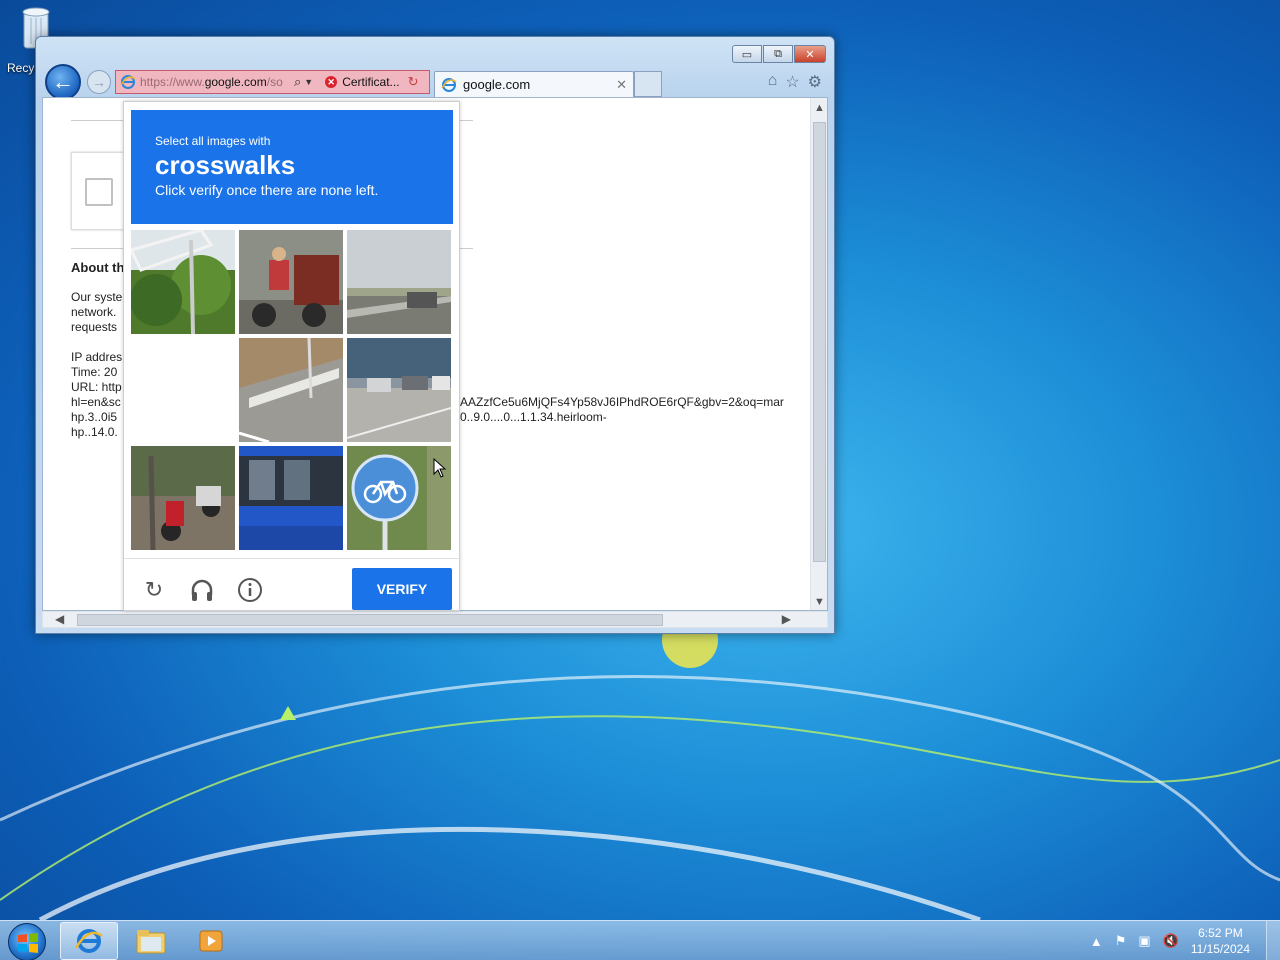 The image size is (1280, 960). Describe the element at coordinates (1144, 941) in the screenshot. I see `network-icon: ▣` at that location.